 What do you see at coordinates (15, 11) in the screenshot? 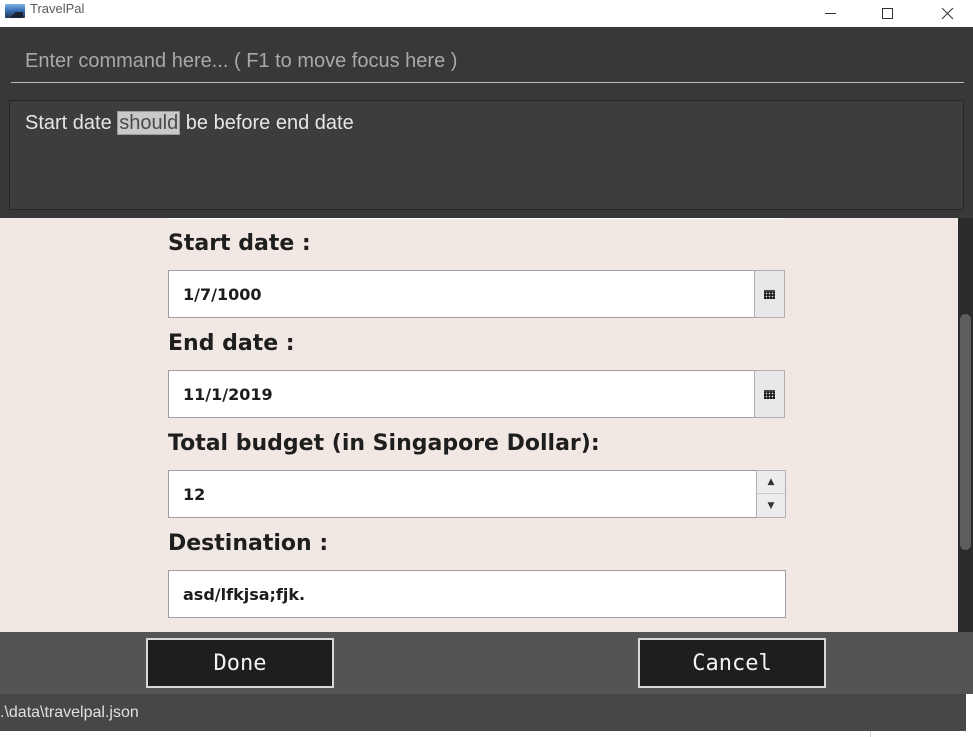
I see `app-landscape-icon` at bounding box center [15, 11].